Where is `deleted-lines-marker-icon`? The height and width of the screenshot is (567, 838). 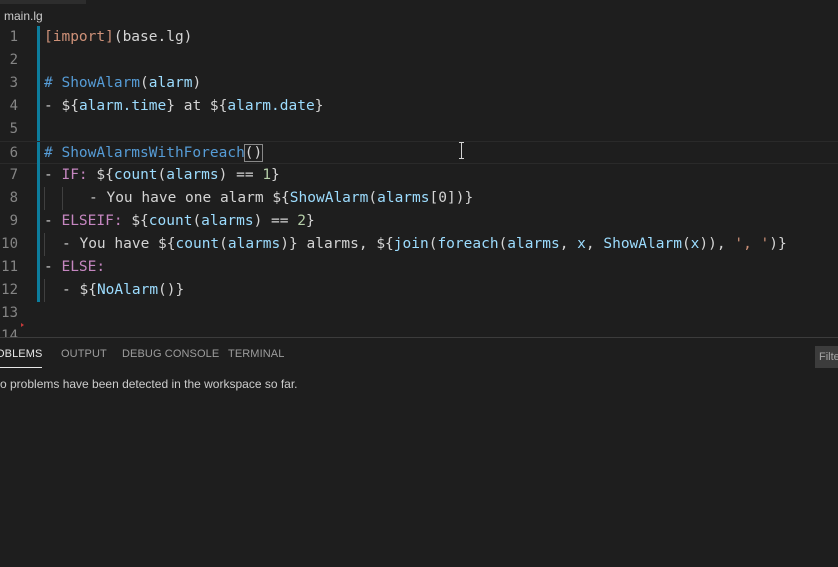 deleted-lines-marker-icon is located at coordinates (22, 325).